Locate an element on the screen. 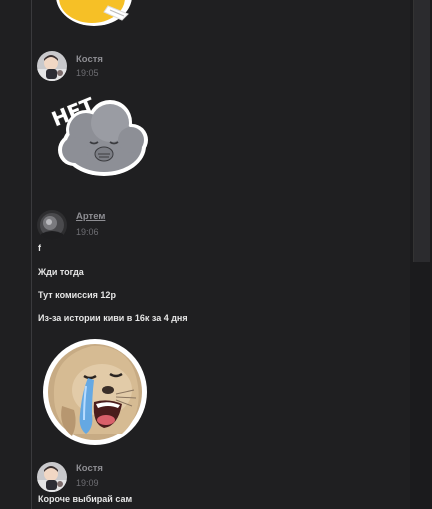  cloud-no-sticker-image: НЕТ is located at coordinates (97, 134).